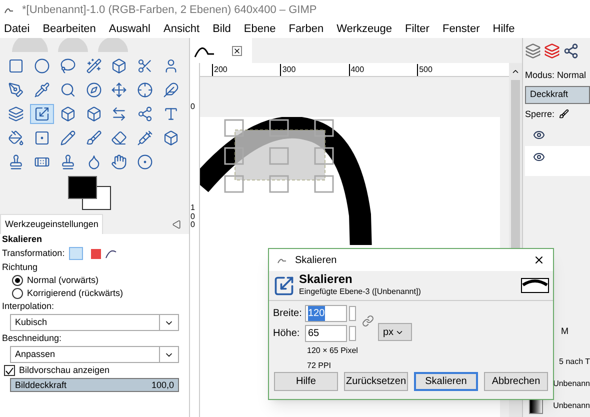  Describe the element at coordinates (360, 292) in the screenshot. I see `dialog-subtitle: Eingefügte Ebene-3 ([Unbenannt])` at that location.